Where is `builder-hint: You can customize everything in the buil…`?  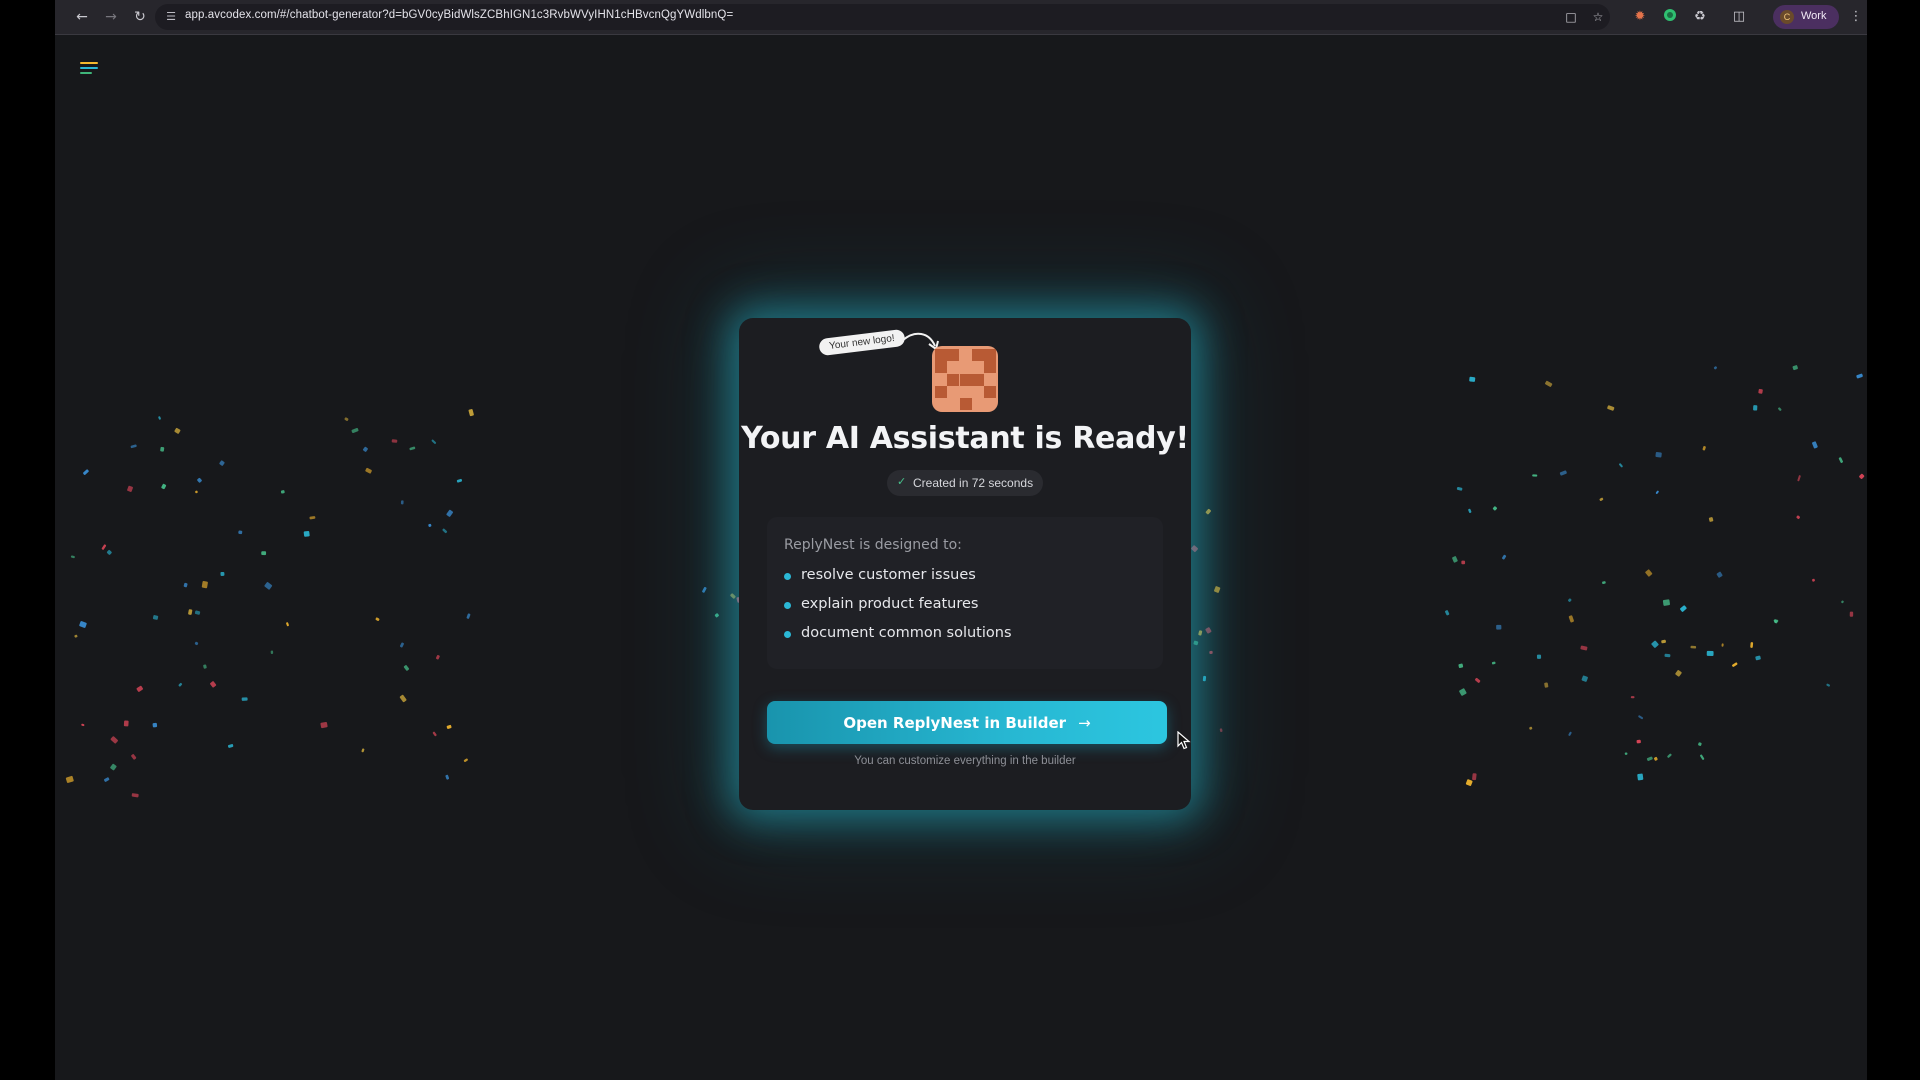
builder-hint: You can customize everything in the buil… is located at coordinates (965, 761).